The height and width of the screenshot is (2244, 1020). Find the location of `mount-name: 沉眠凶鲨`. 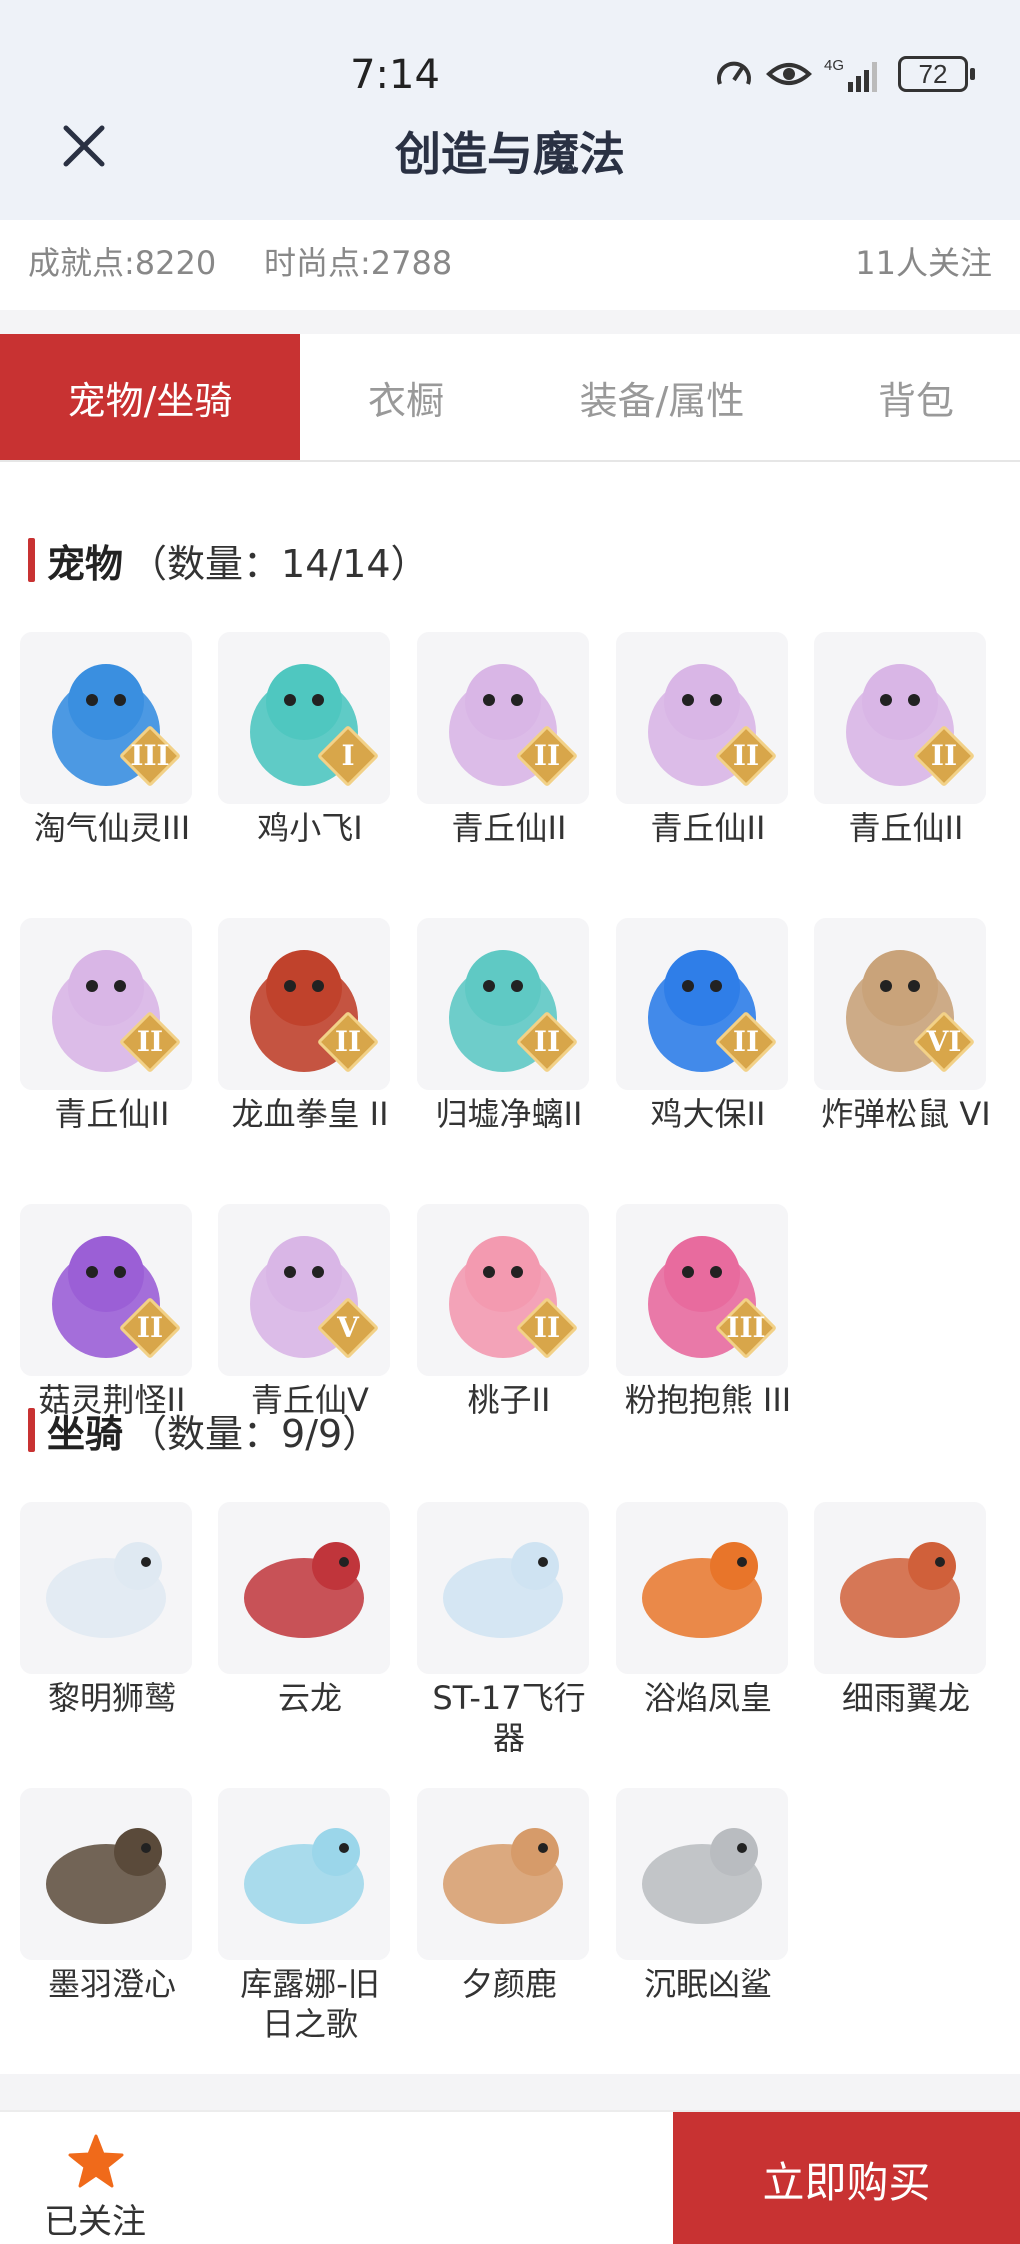

mount-name: 沉眠凶鲨 is located at coordinates (707, 1984).